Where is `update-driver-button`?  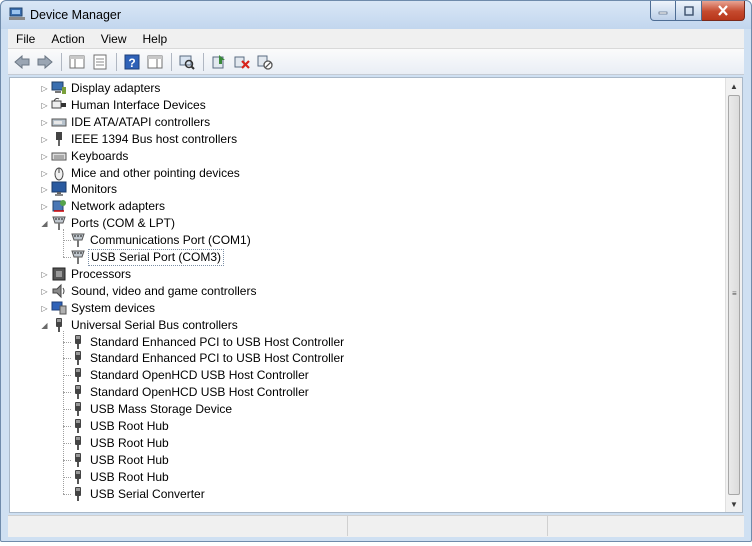 update-driver-button is located at coordinates (219, 62).